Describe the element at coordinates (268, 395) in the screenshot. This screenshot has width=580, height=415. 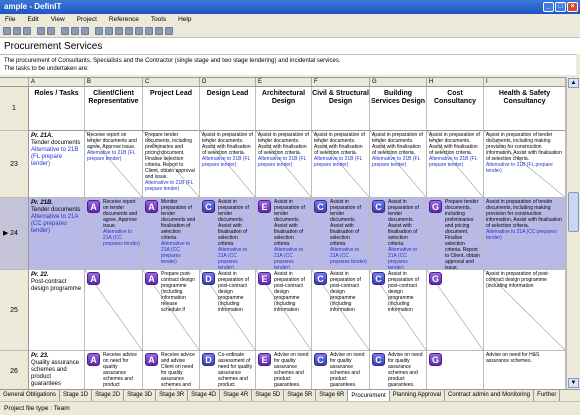
I see `sheet-tab: Stage 5D` at that location.